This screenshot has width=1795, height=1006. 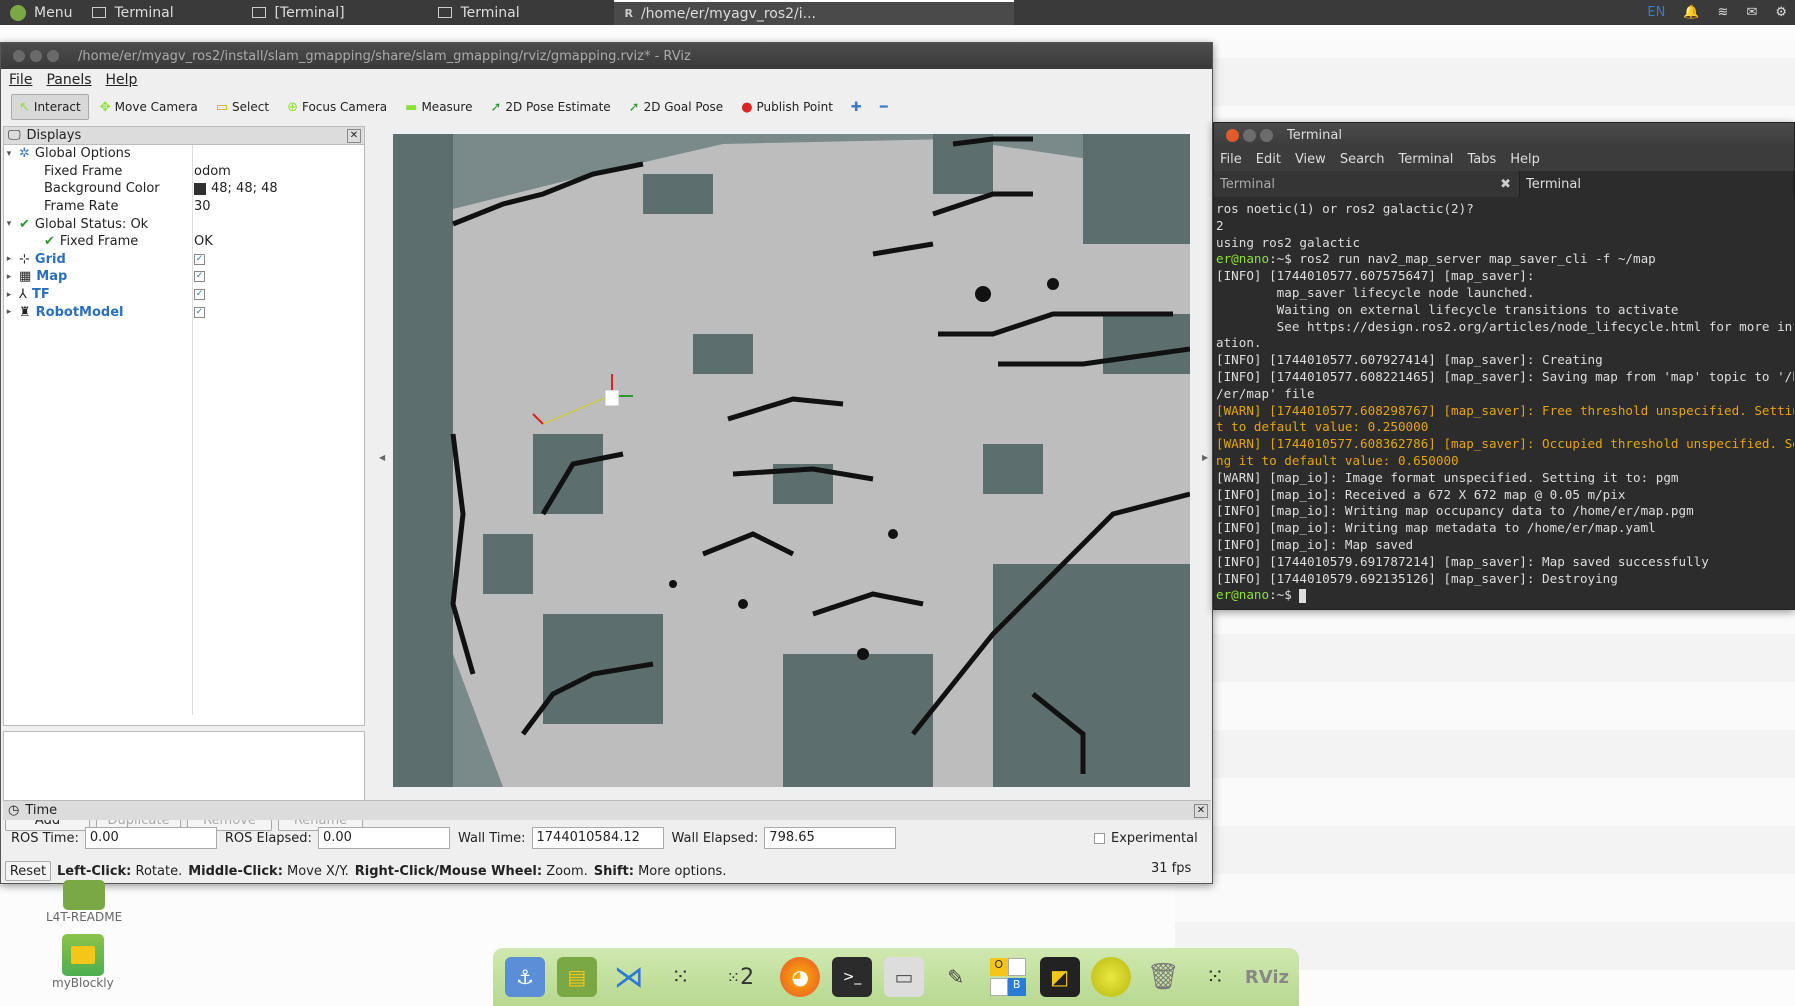 What do you see at coordinates (884, 107) in the screenshot?
I see `remove-tool-button: ━` at bounding box center [884, 107].